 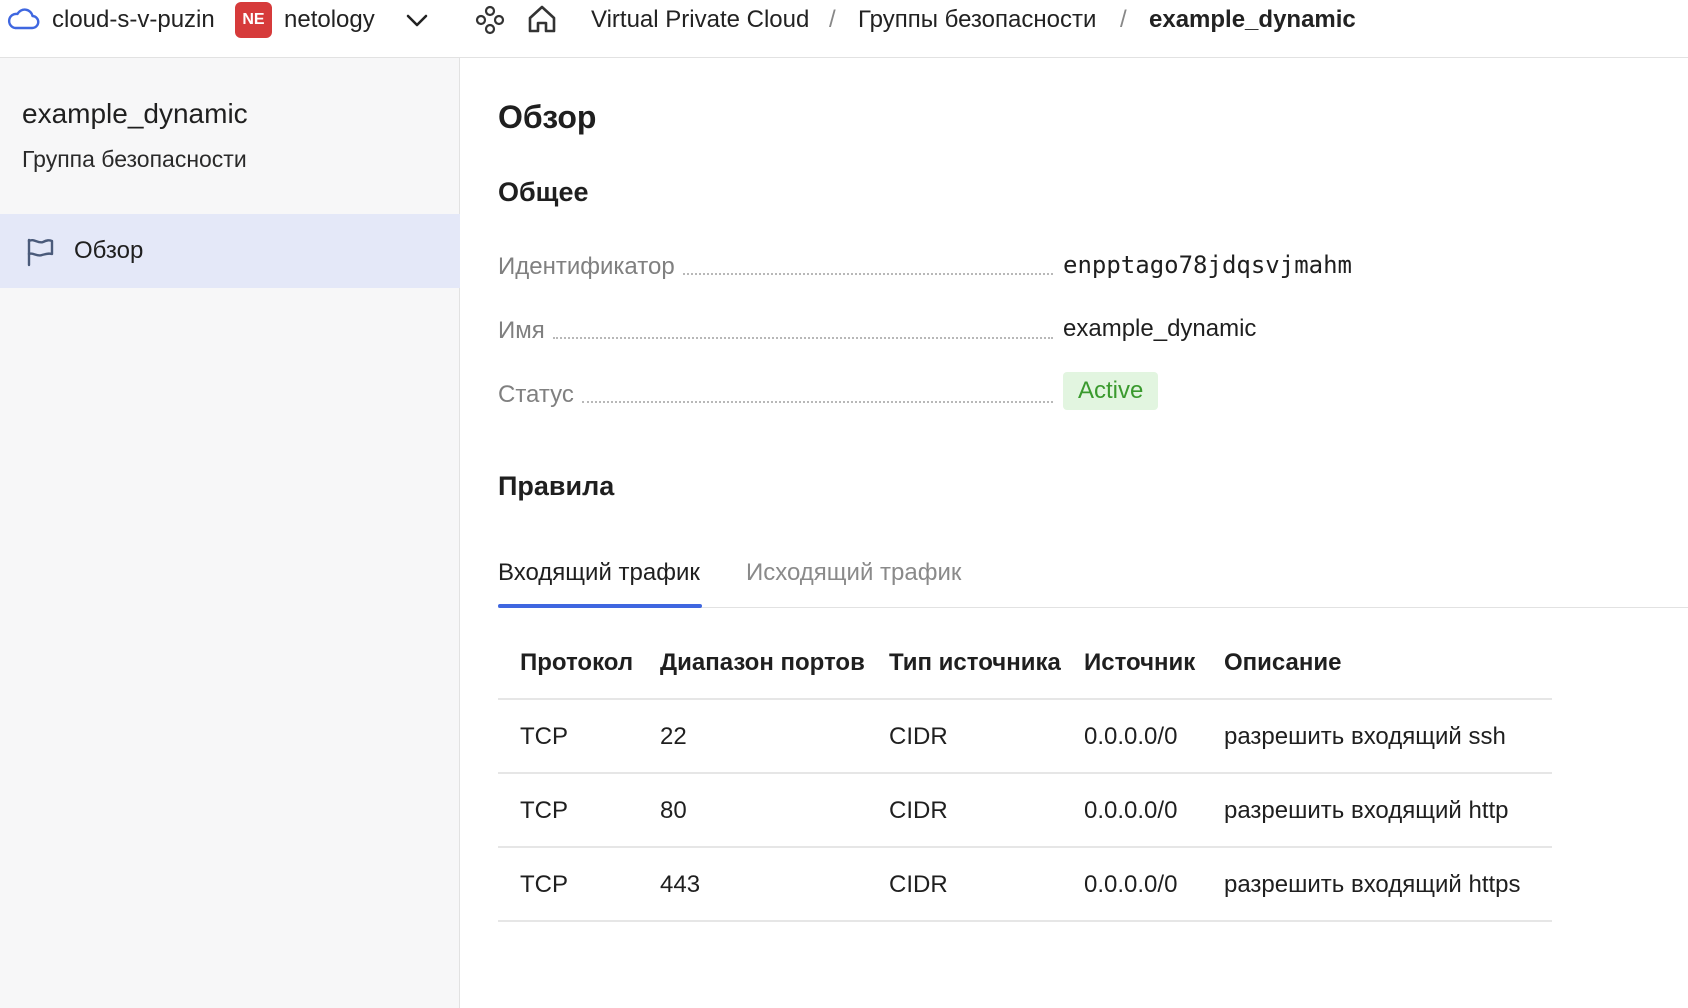 I want to click on flag-icon, so click(x=40, y=252).